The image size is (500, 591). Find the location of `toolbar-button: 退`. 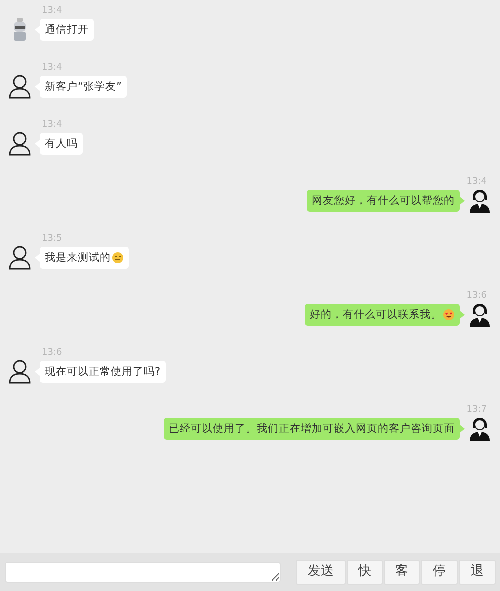

toolbar-button: 退 is located at coordinates (477, 572).